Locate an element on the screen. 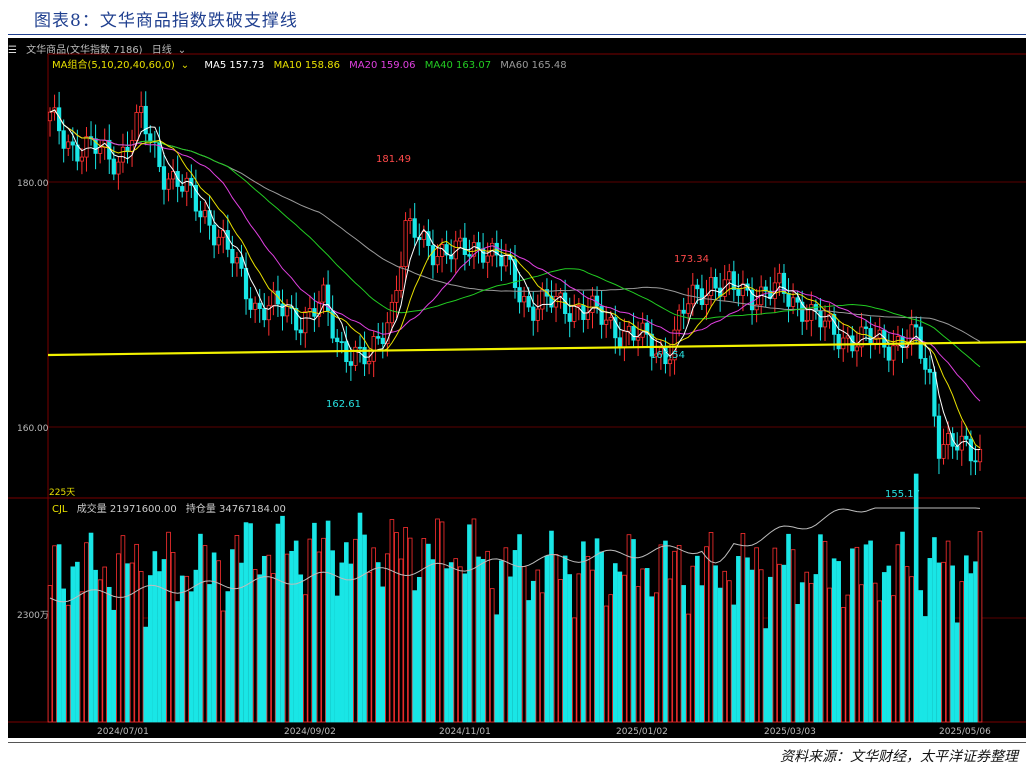 The height and width of the screenshot is (770, 1032). ma-combo-selector: MA组合(5,10,20,40,60,0) ⌄ is located at coordinates (123, 65).